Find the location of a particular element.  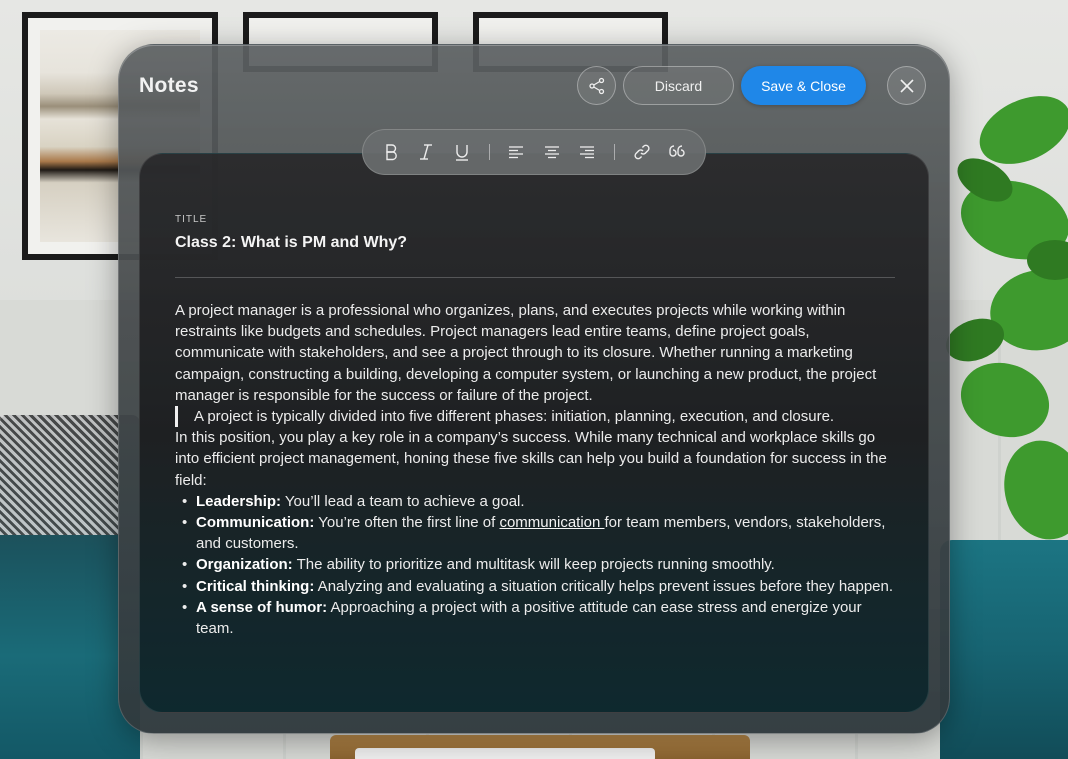

window-title: Notes is located at coordinates (169, 85).